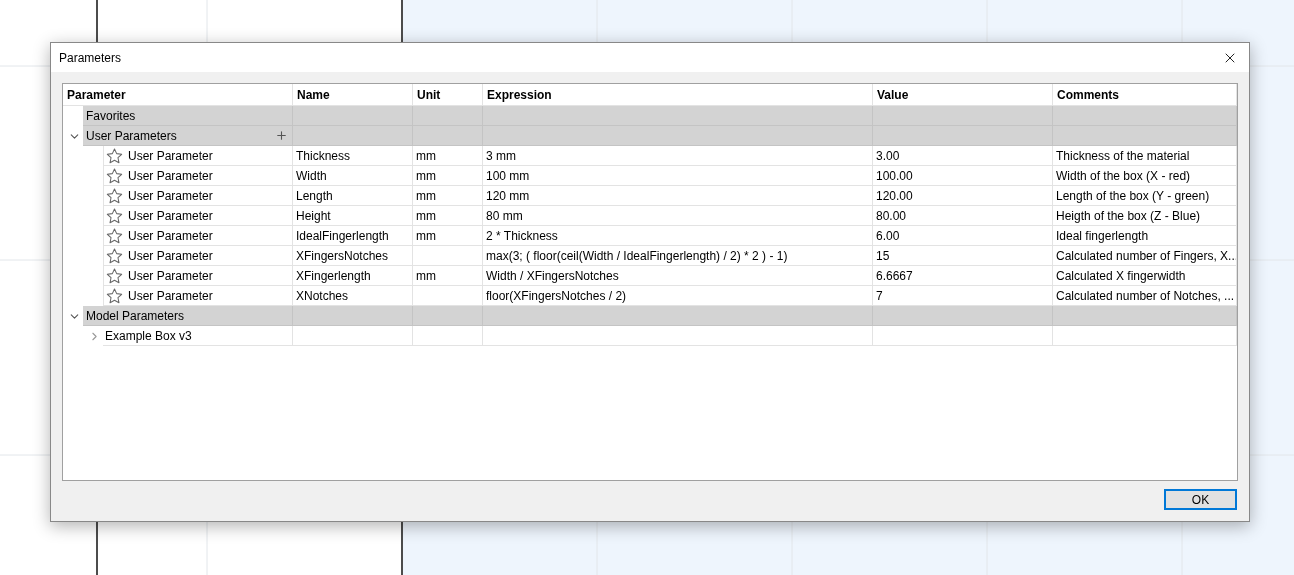  What do you see at coordinates (678, 156) in the screenshot?
I see `table-cell: 3 mm` at bounding box center [678, 156].